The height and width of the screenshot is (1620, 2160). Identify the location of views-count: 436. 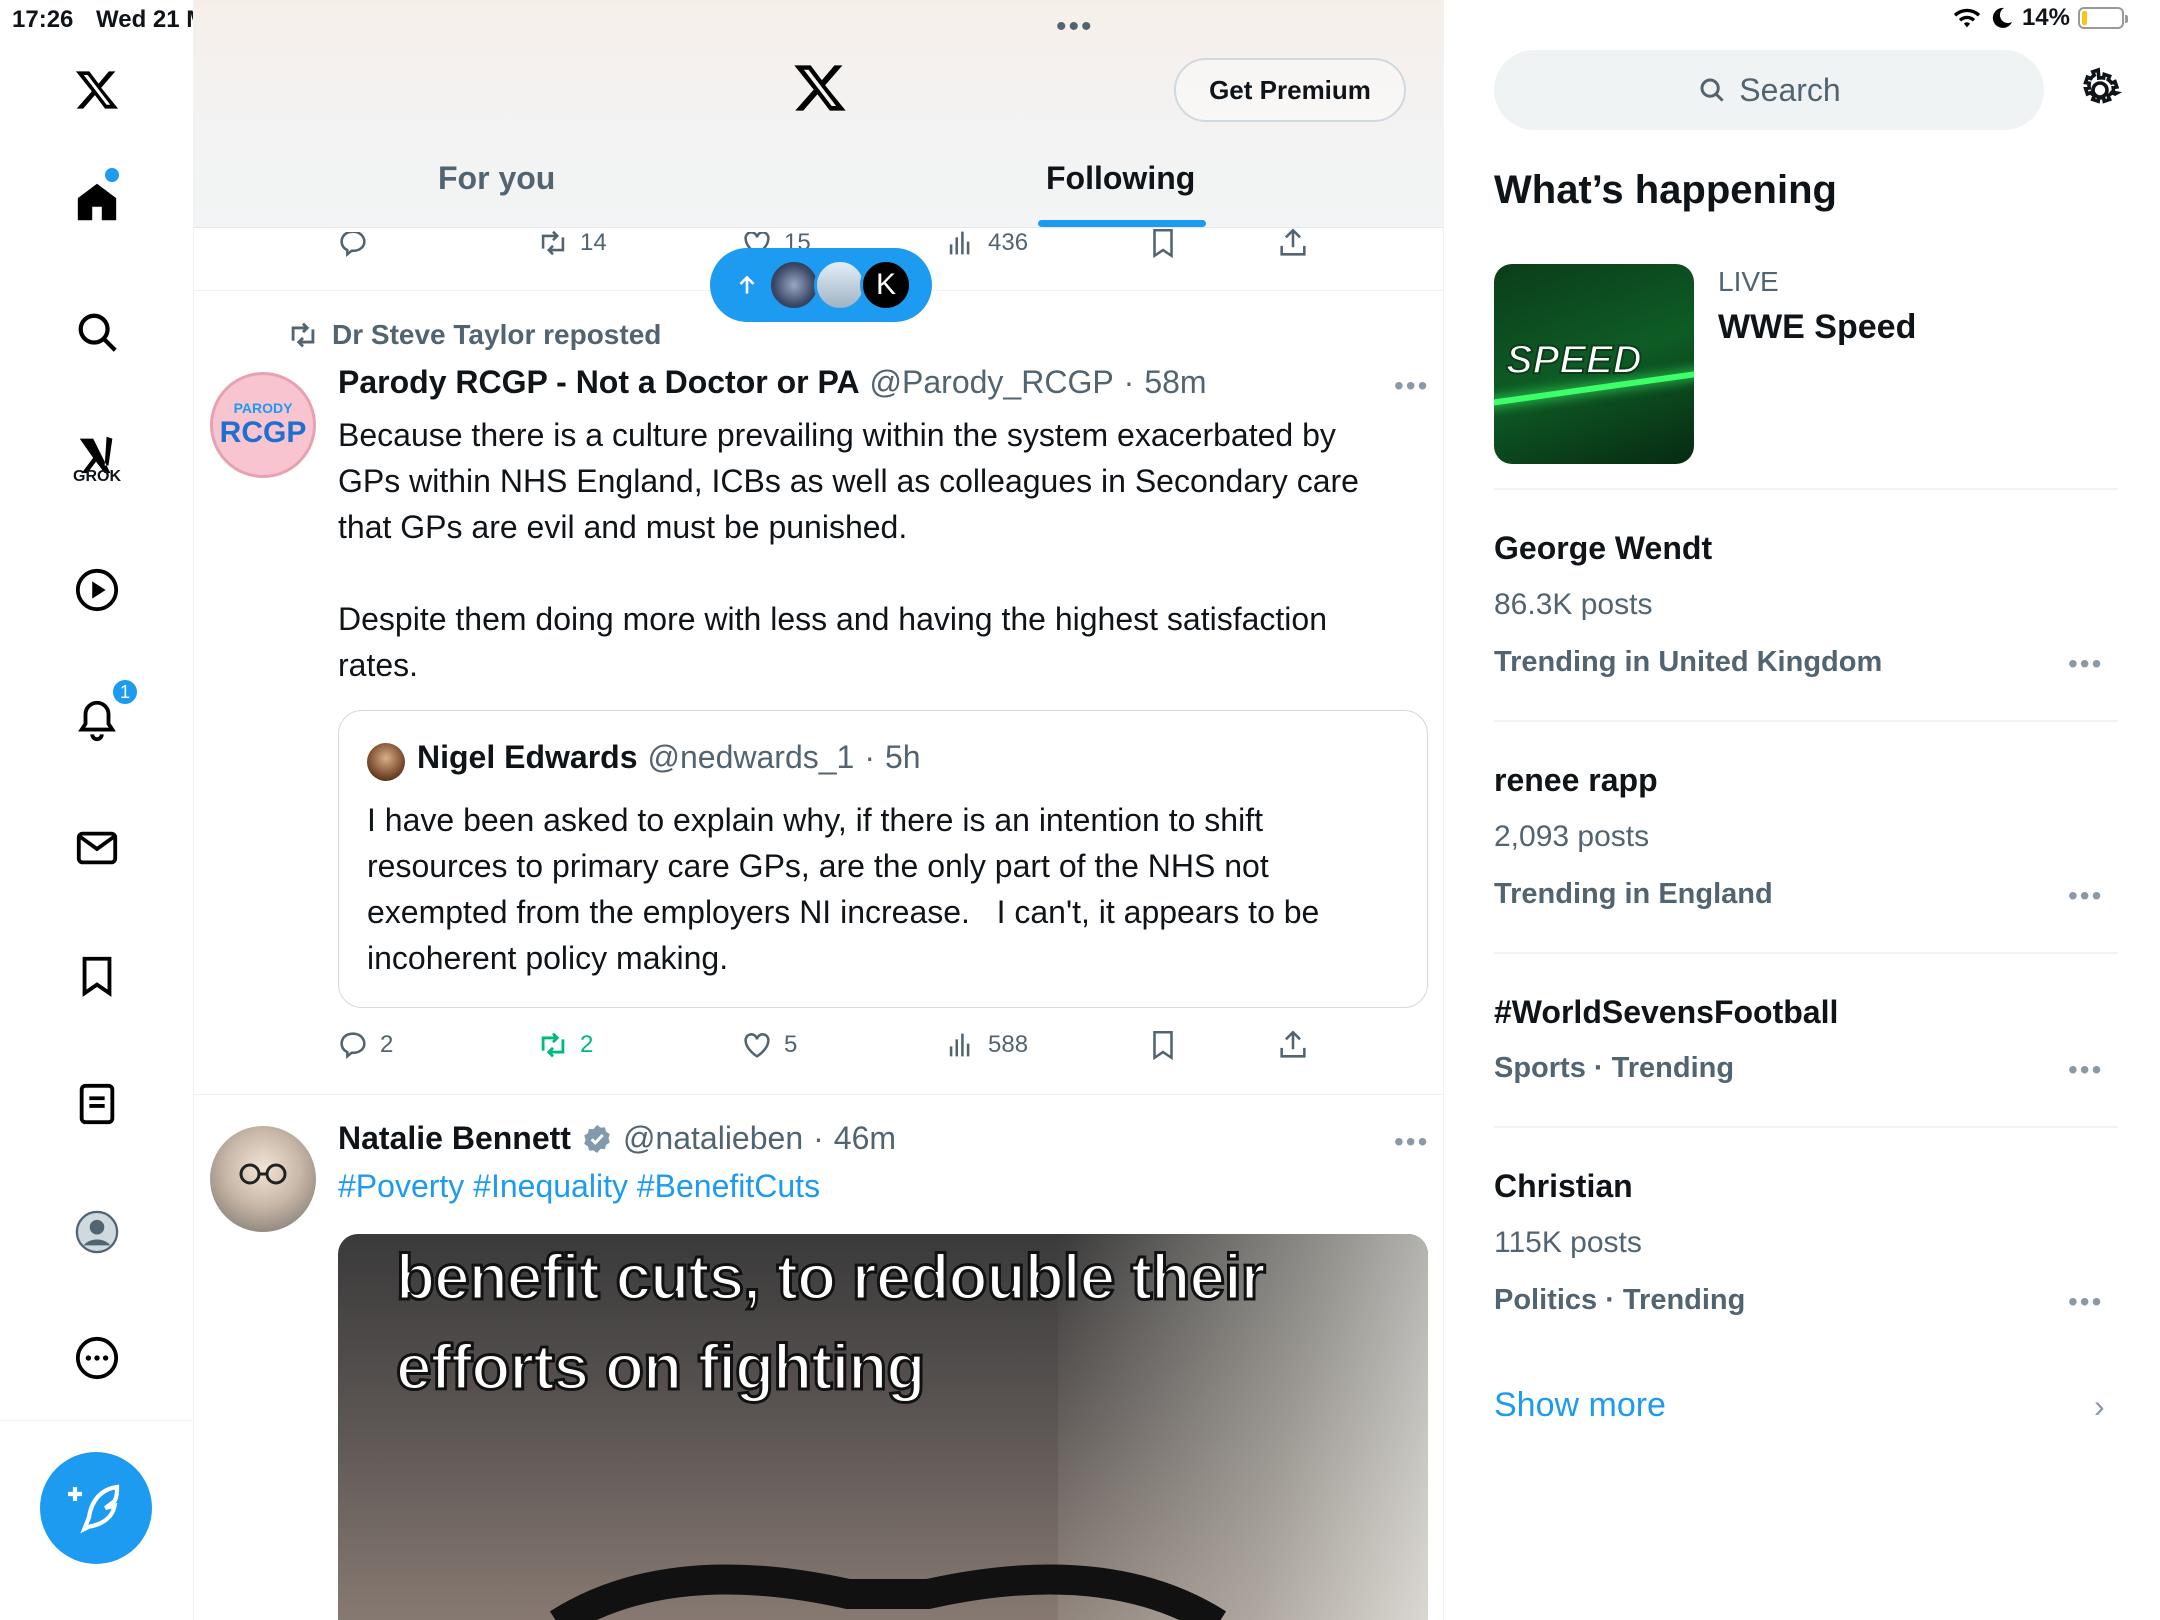
(1008, 242).